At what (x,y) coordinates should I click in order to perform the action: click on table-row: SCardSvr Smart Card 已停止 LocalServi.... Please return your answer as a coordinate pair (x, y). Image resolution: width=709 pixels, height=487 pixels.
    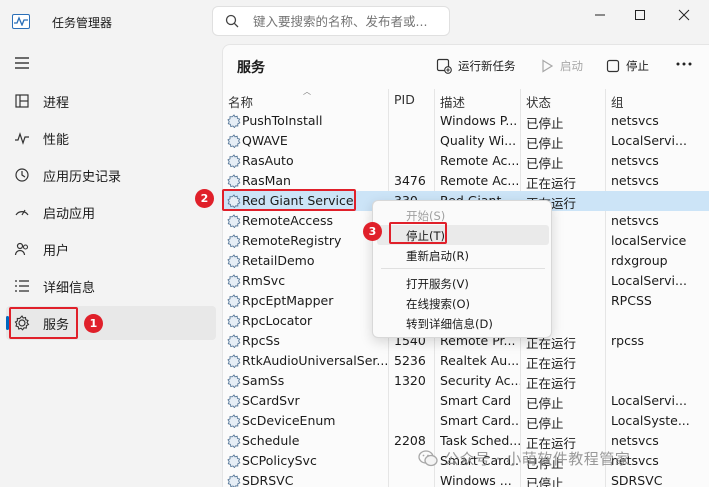
    Looking at the image, I should click on (466, 401).